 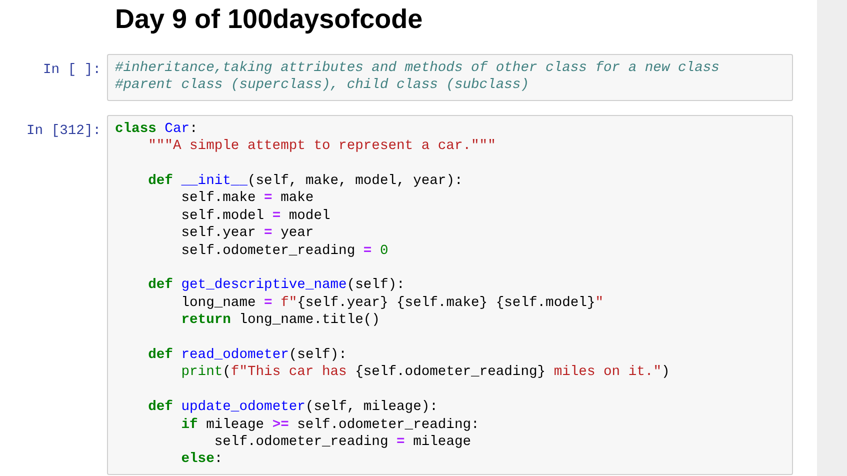 What do you see at coordinates (201, 460) in the screenshot?
I see `code-line: else:` at bounding box center [201, 460].